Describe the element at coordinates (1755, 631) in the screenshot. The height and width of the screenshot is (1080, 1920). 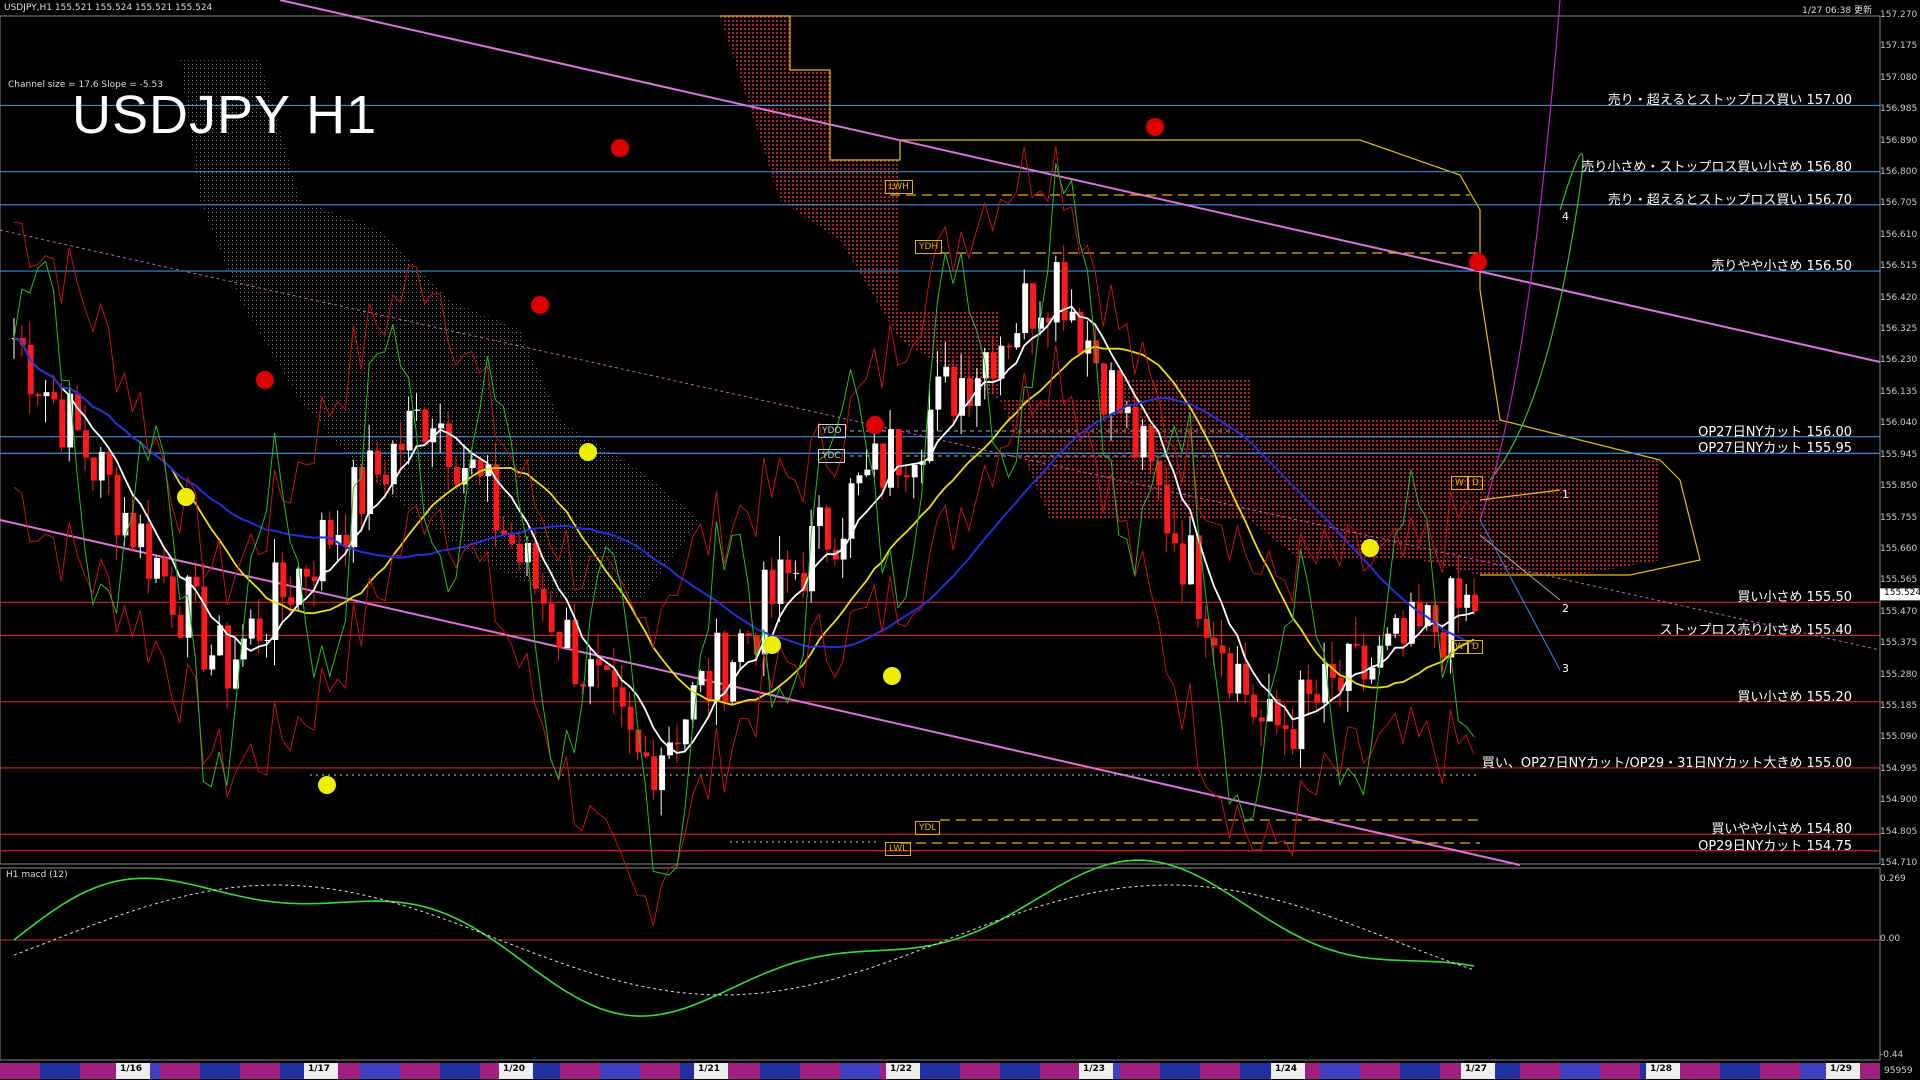
I see `level-label: ストップロス売り小さめ 155.40` at that location.